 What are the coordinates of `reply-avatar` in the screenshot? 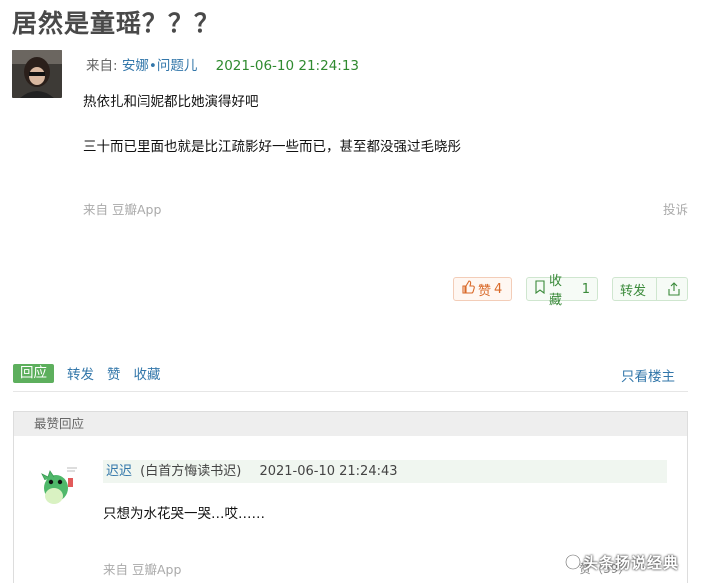 It's located at (58, 484).